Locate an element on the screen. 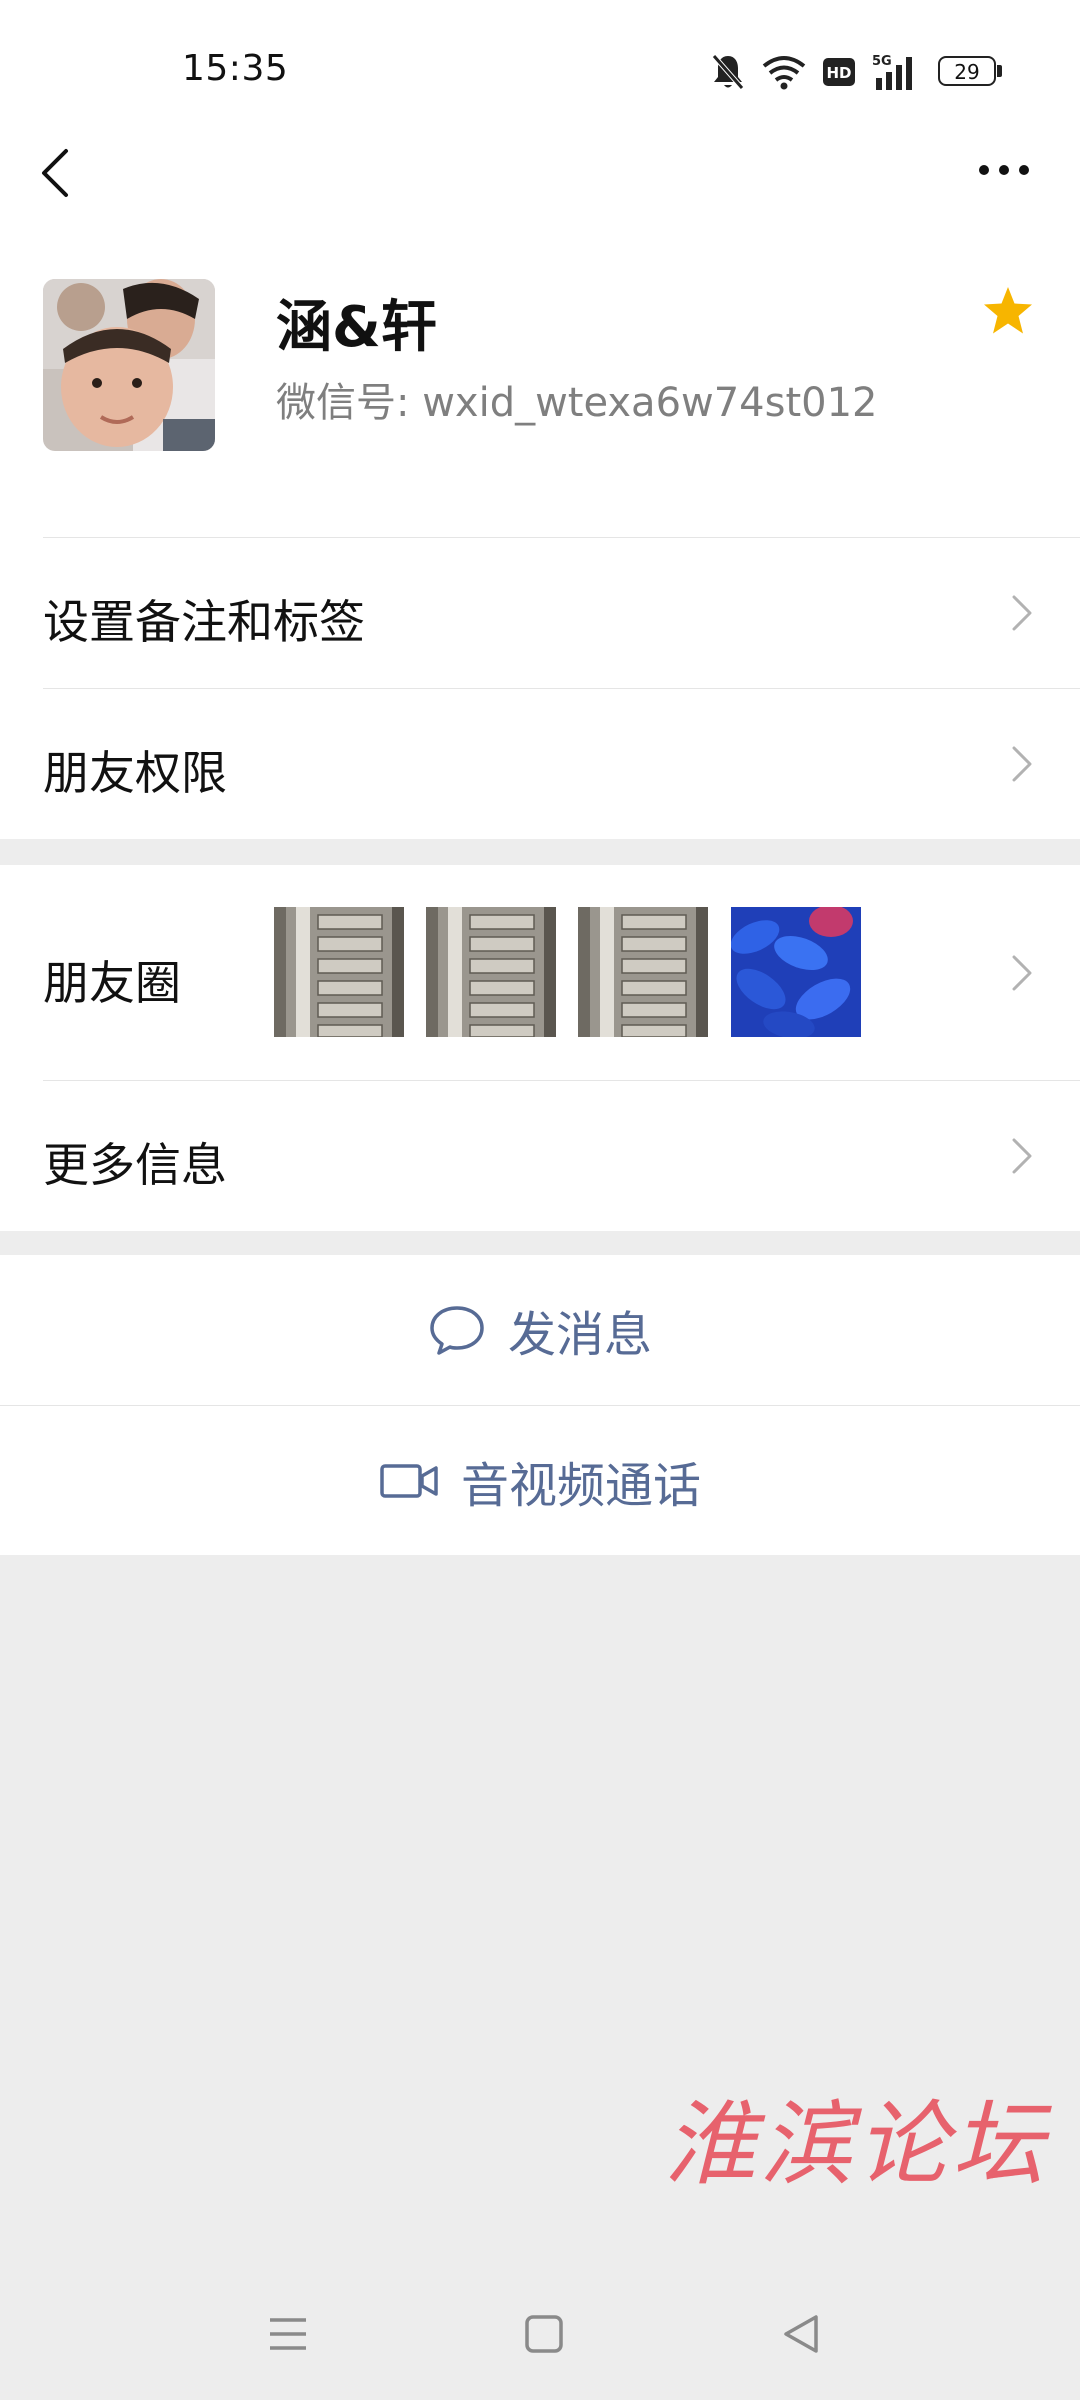  battery-icon: 29 is located at coordinates (970, 72).